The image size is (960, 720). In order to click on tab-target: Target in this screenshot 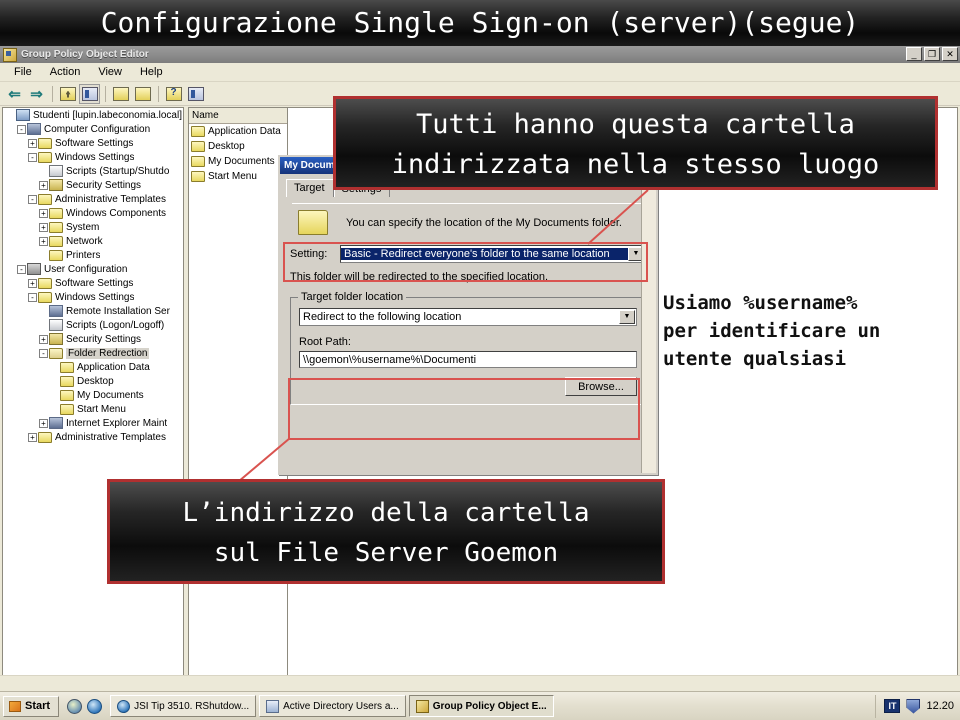, I will do `click(310, 188)`.